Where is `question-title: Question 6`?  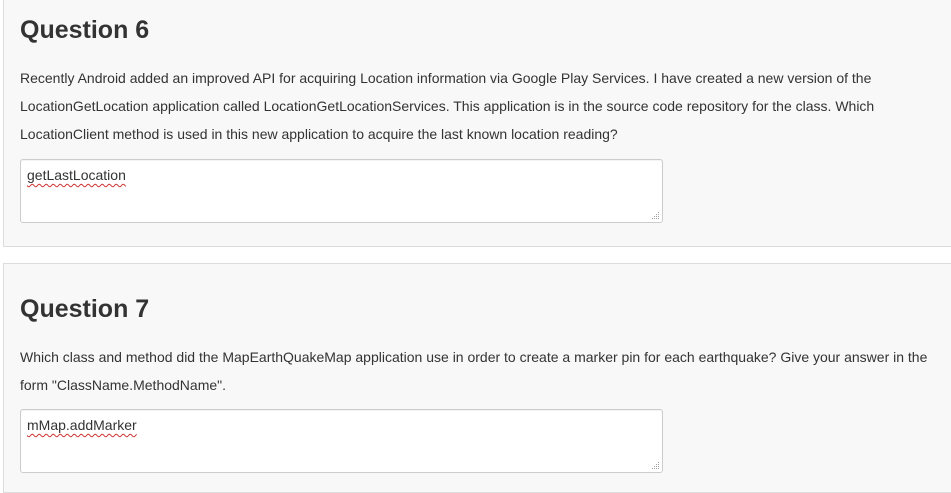 question-title: Question 6 is located at coordinates (85, 30).